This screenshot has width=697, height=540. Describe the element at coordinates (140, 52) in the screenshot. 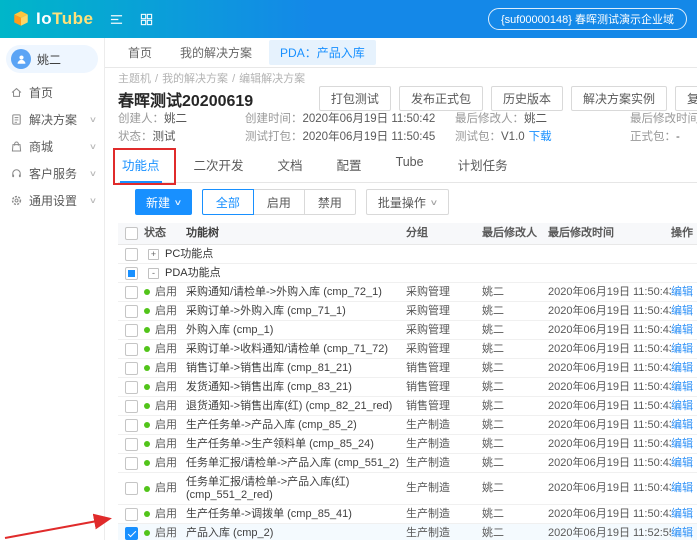

I see `nav-tab-0: 首页` at that location.